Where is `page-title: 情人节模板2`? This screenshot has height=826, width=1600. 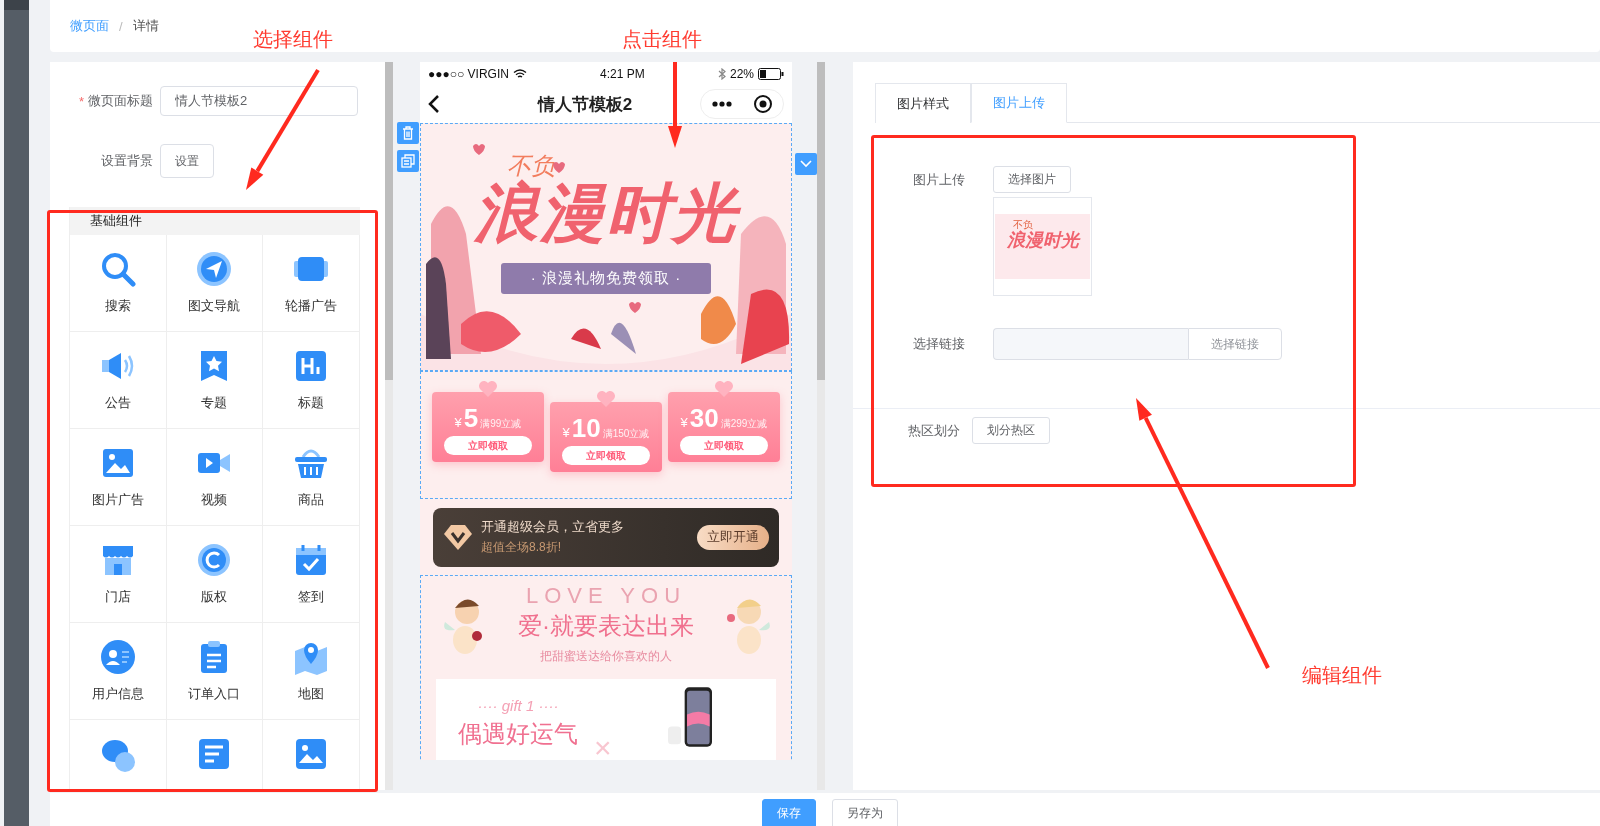 page-title: 情人节模板2 is located at coordinates (585, 104).